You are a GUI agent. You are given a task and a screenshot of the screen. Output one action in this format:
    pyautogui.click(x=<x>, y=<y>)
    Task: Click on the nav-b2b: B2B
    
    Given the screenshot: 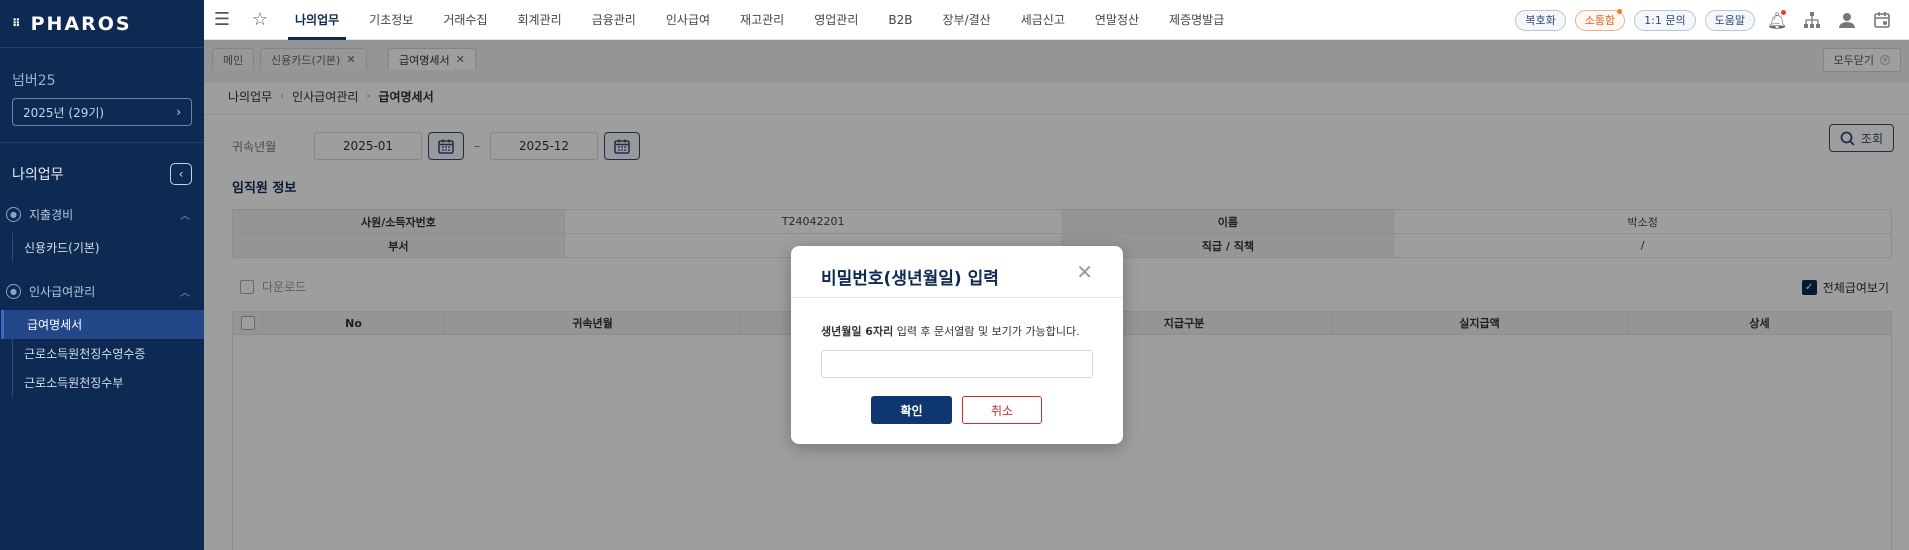 What is the action you would take?
    pyautogui.click(x=900, y=20)
    